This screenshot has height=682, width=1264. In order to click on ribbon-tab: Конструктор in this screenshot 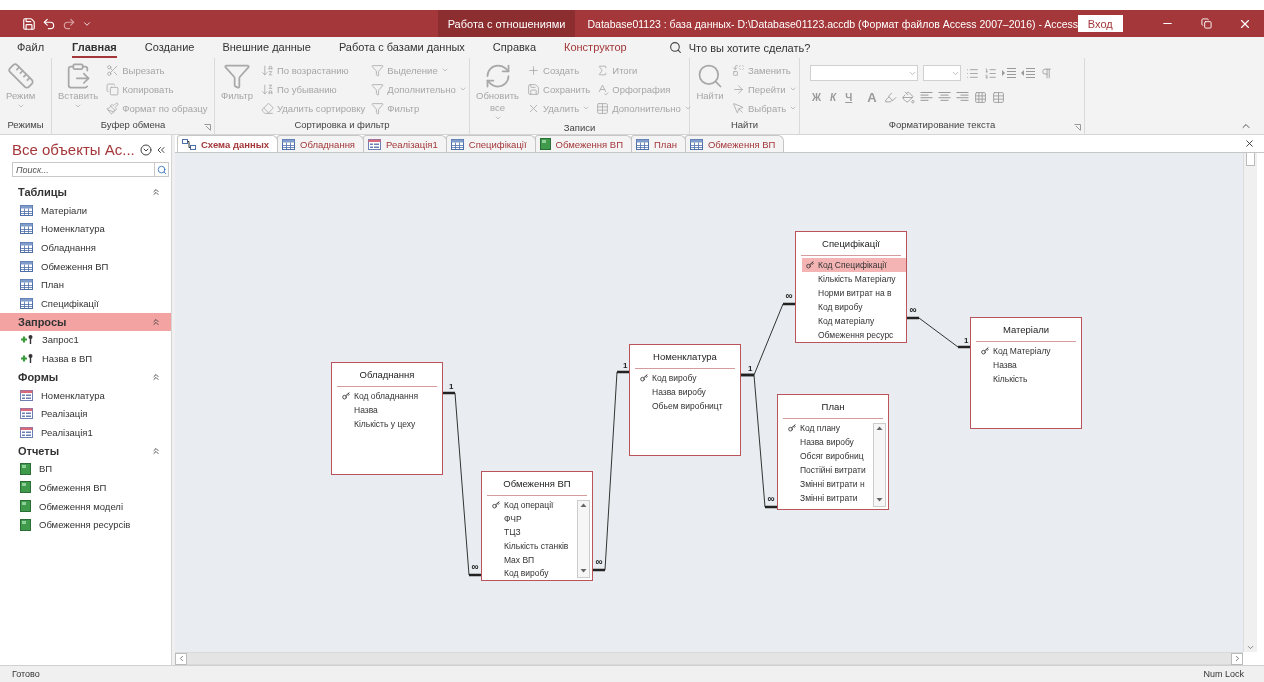, I will do `click(595, 49)`.